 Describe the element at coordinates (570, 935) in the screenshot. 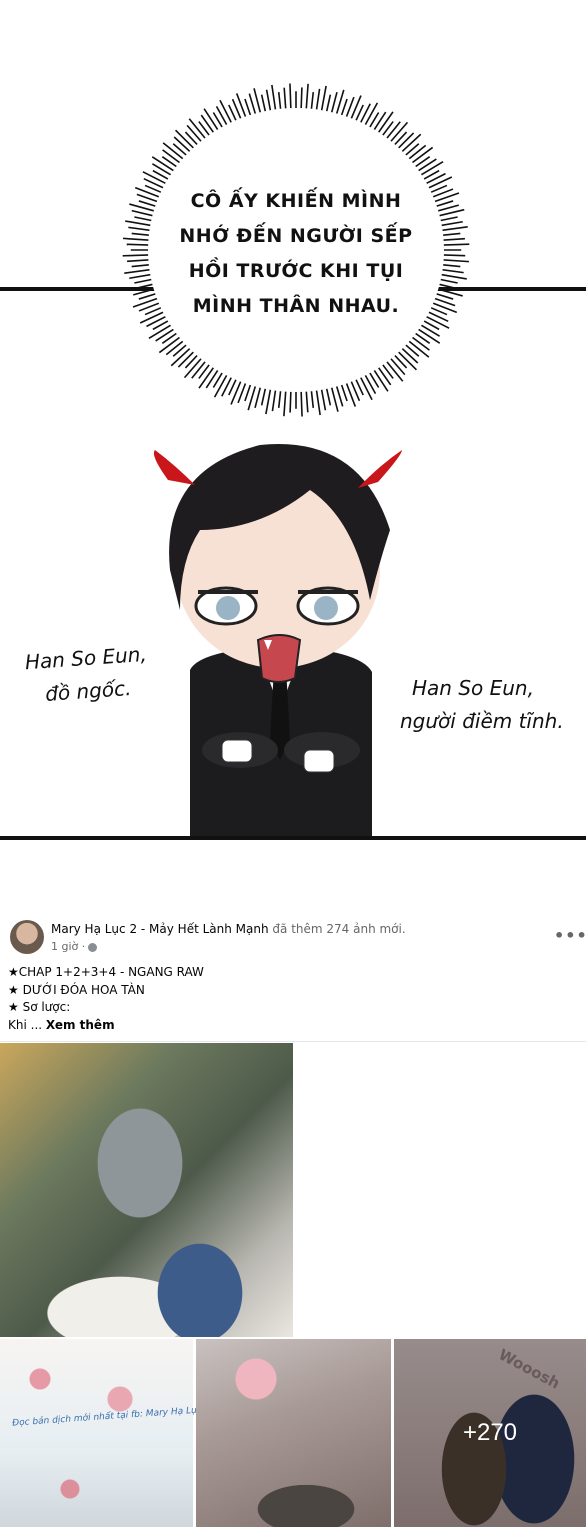

I see `more-options-button: •••` at that location.